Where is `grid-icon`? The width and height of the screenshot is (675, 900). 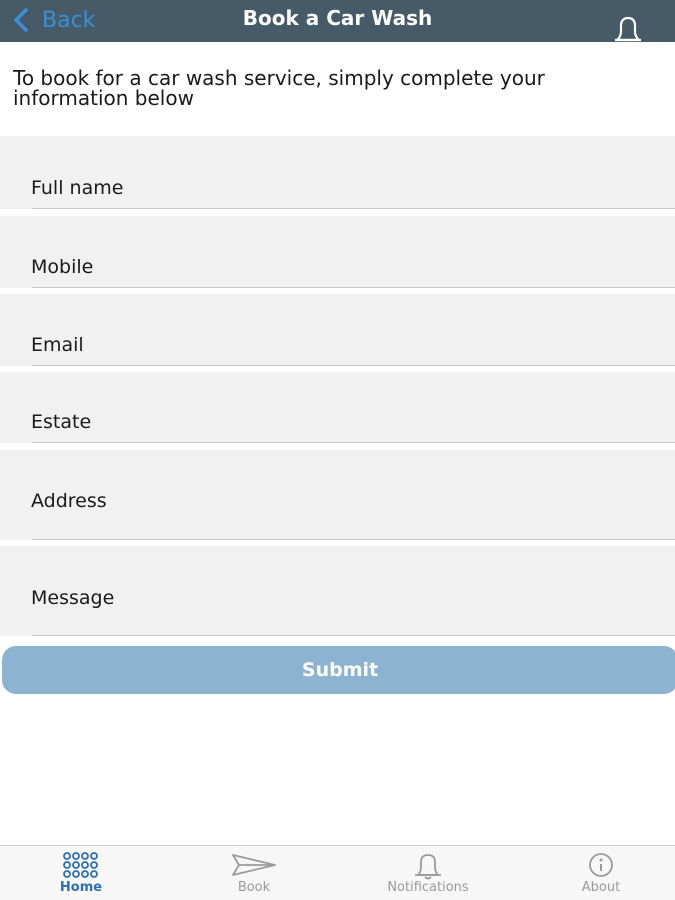 grid-icon is located at coordinates (80, 865).